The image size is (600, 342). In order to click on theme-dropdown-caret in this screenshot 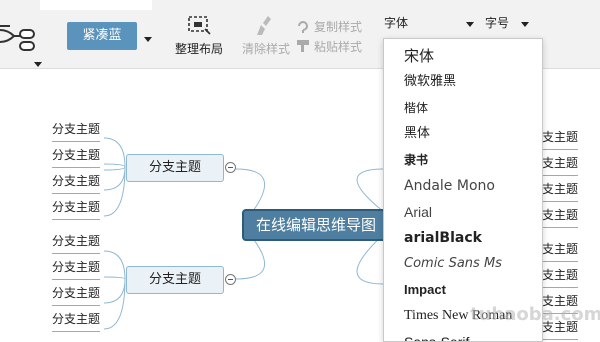, I will do `click(148, 39)`.